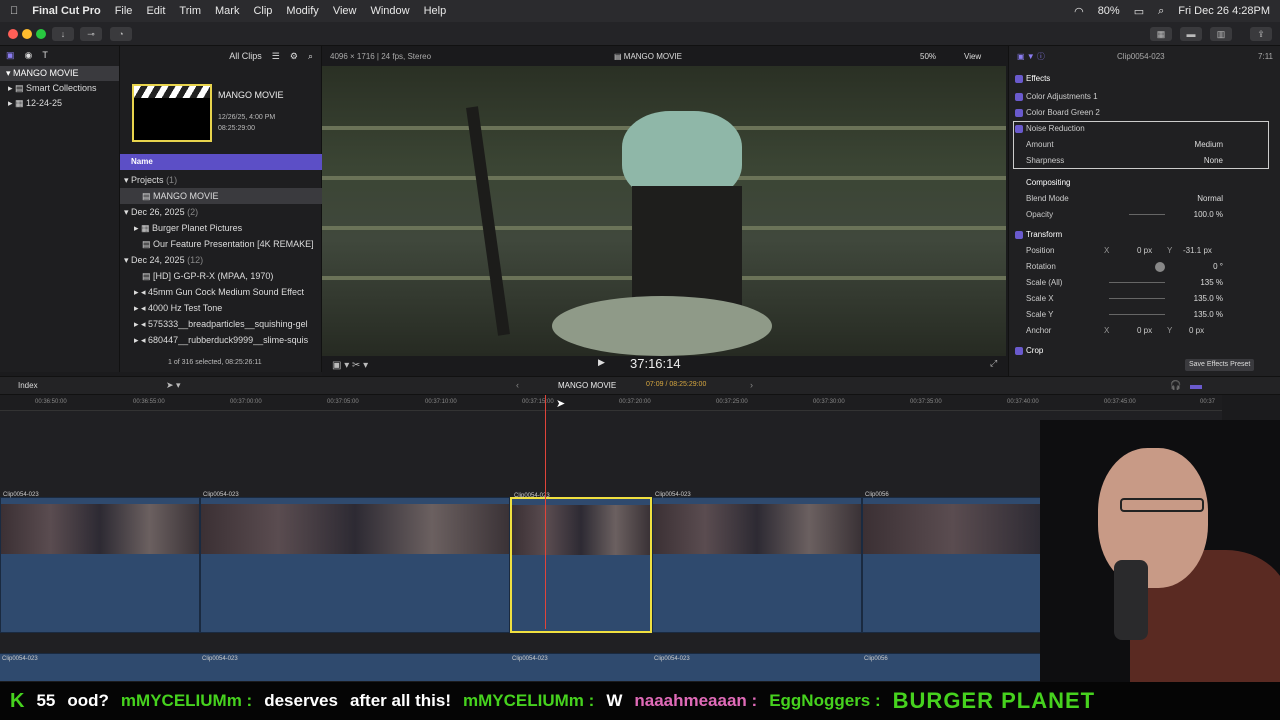  I want to click on project-thumbnail, so click(172, 113).